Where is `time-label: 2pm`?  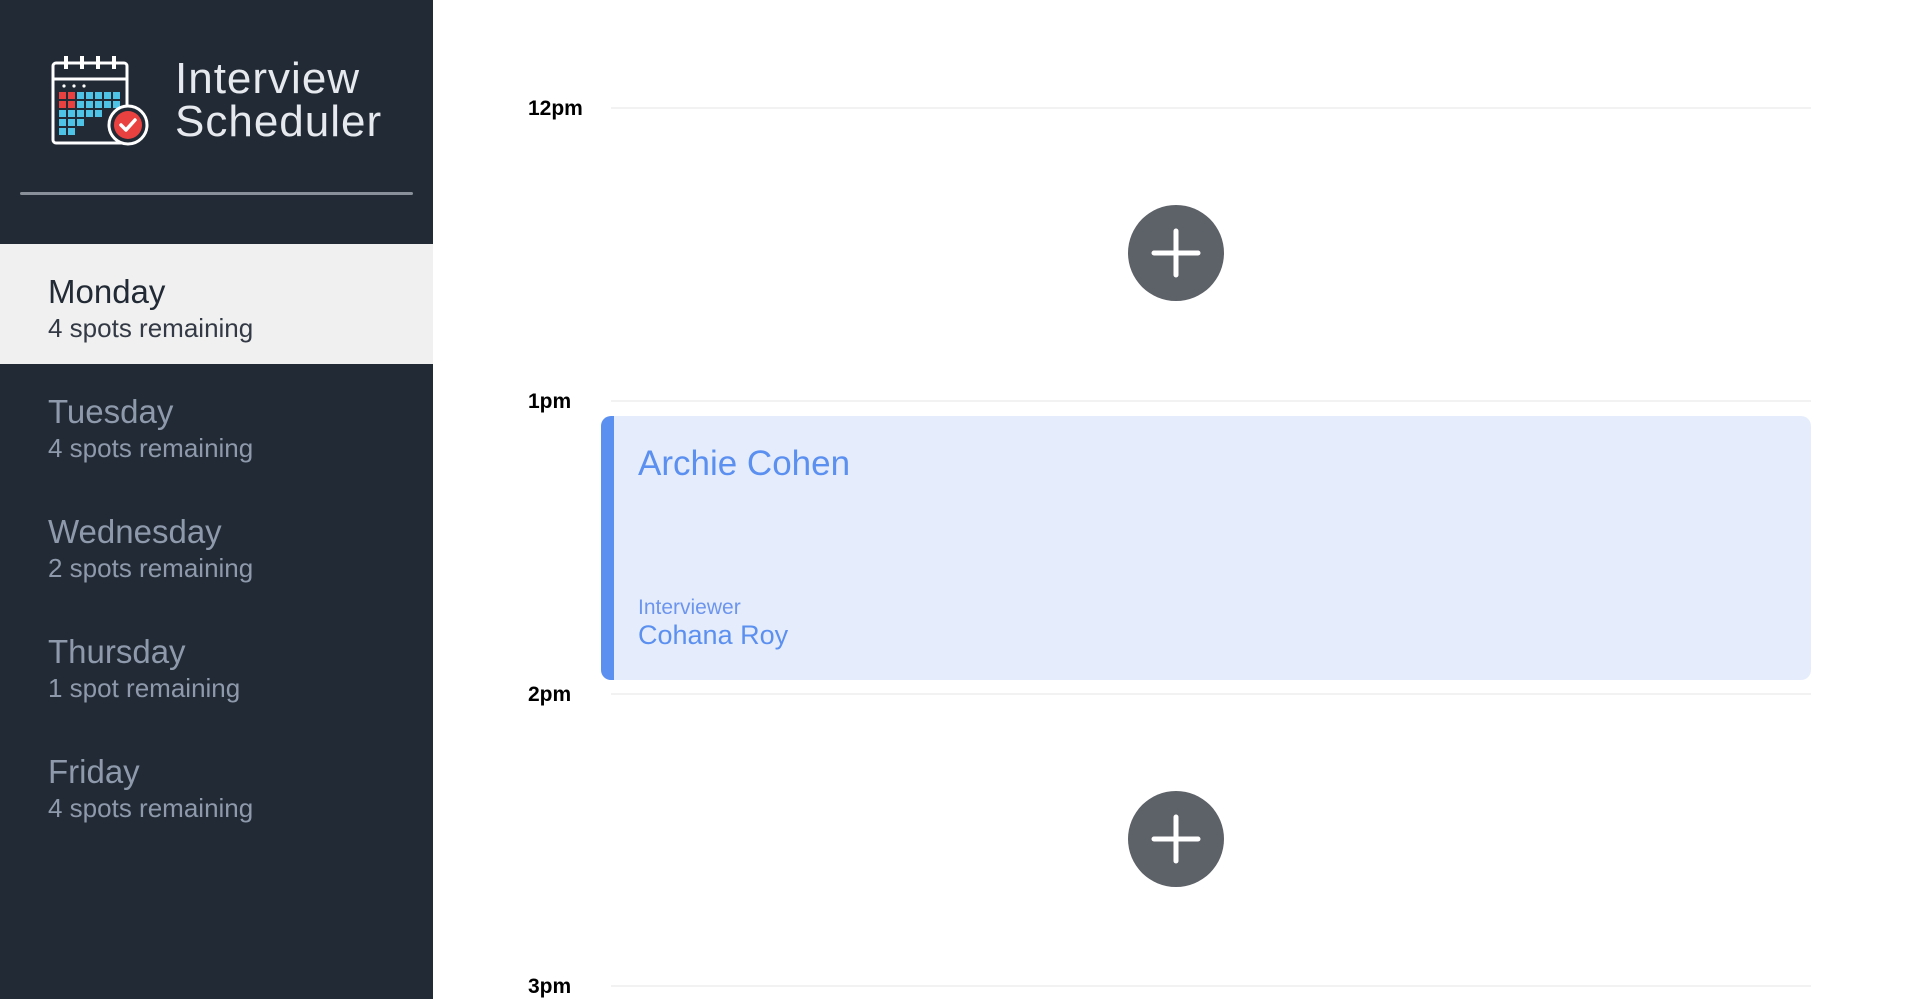
time-label: 2pm is located at coordinates (550, 694).